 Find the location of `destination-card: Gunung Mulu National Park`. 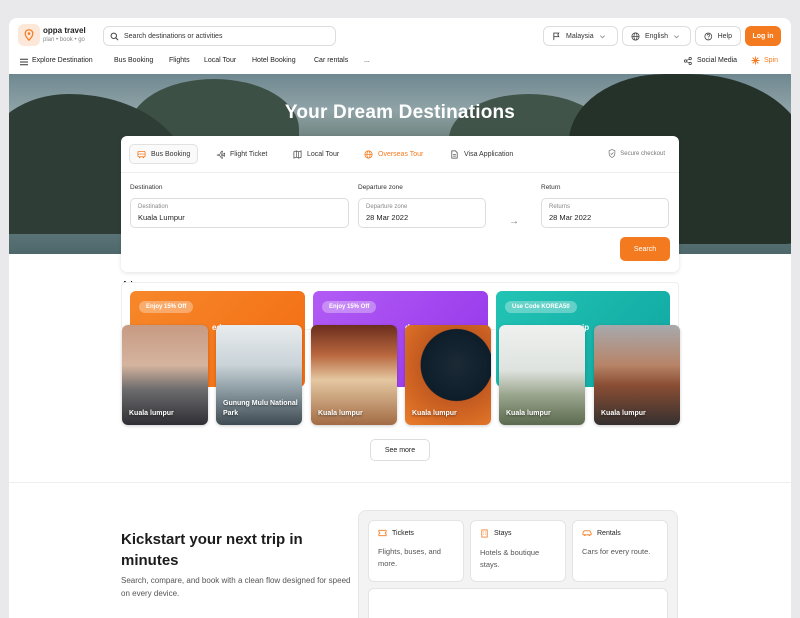

destination-card: Gunung Mulu National Park is located at coordinates (259, 375).